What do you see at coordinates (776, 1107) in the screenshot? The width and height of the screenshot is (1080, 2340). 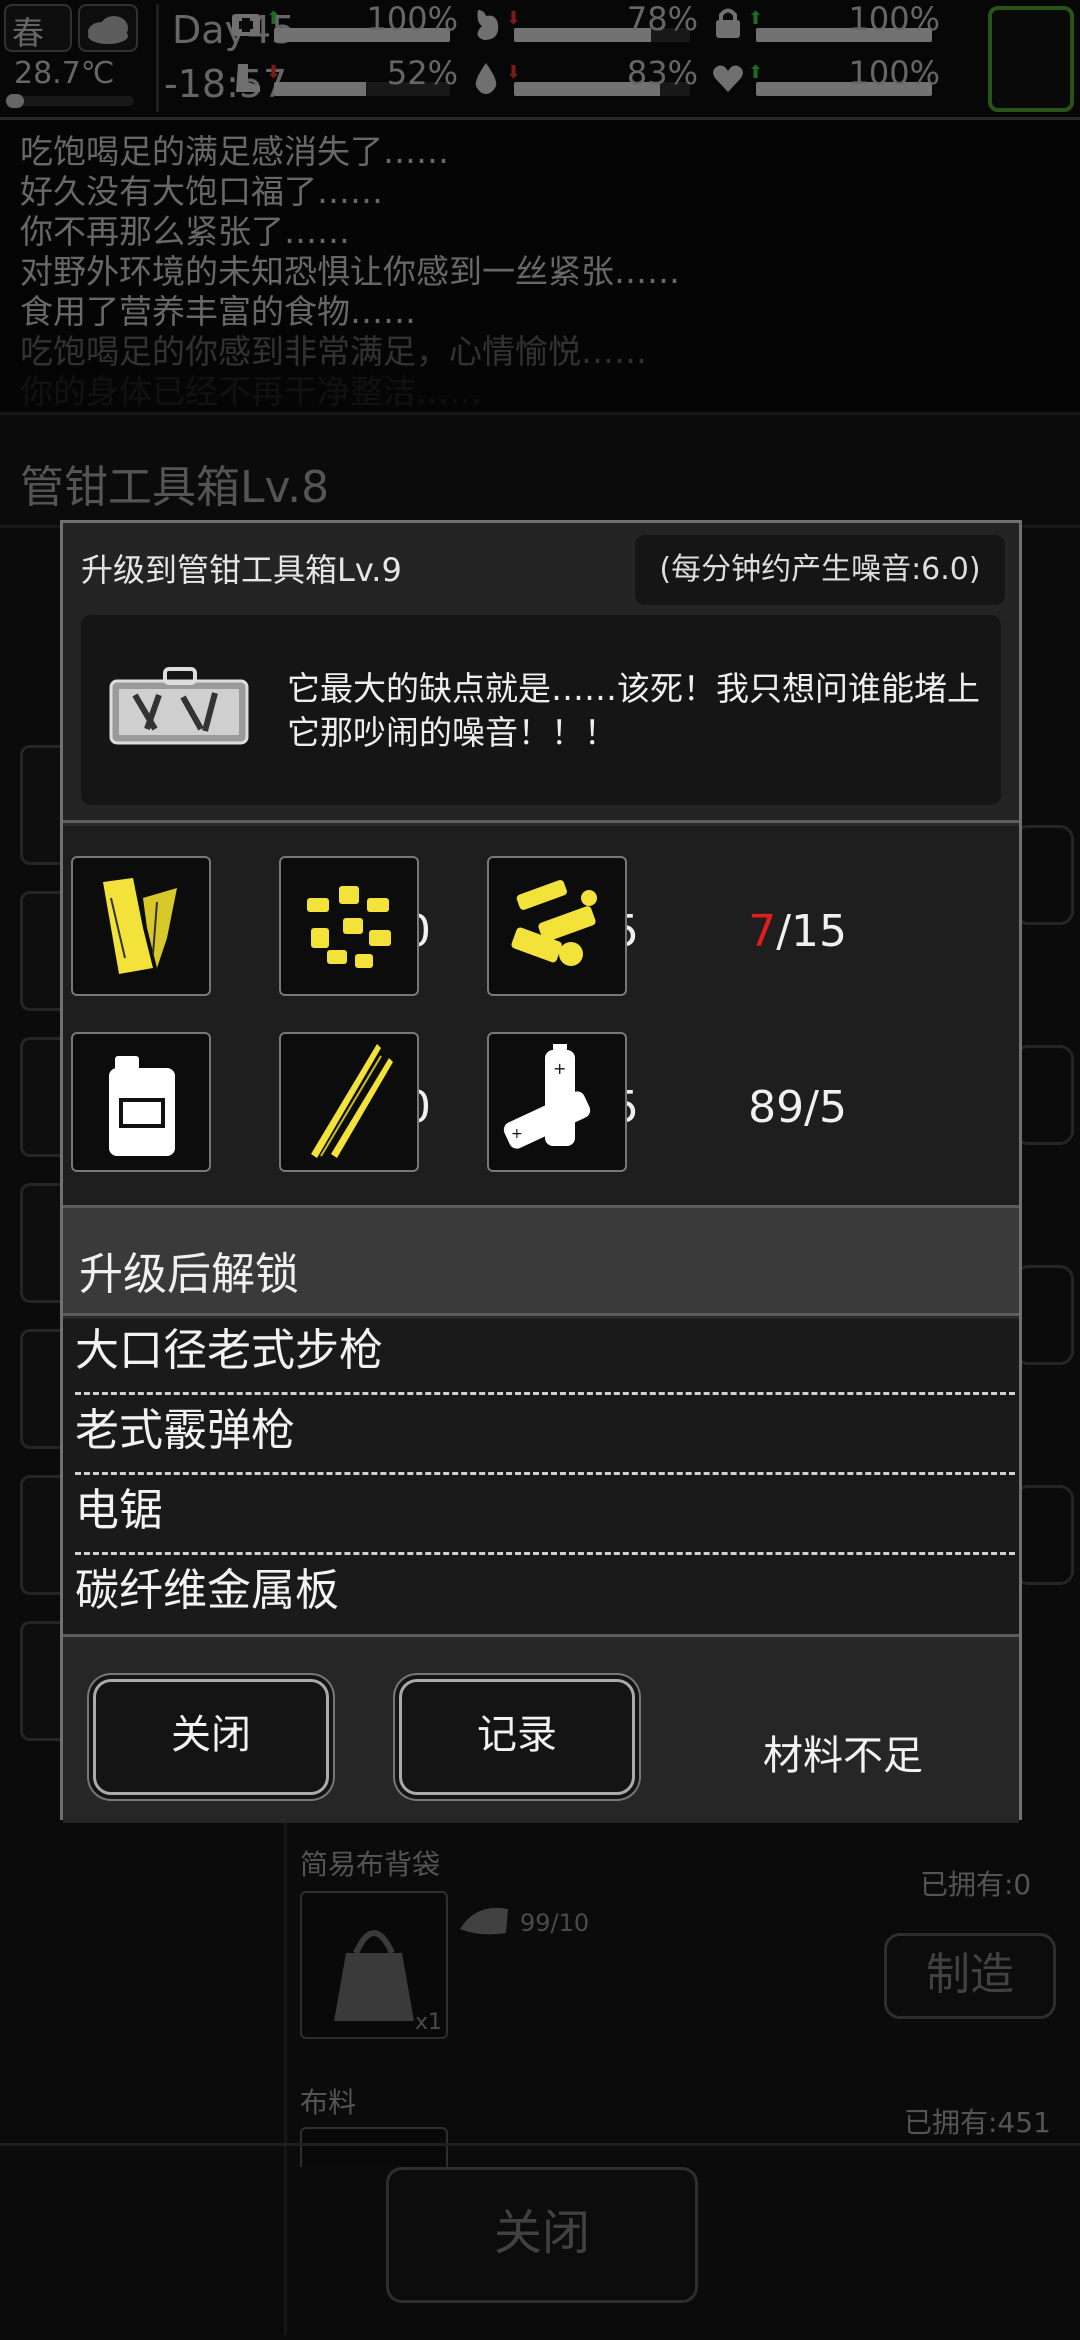 I see `material-have: 89` at bounding box center [776, 1107].